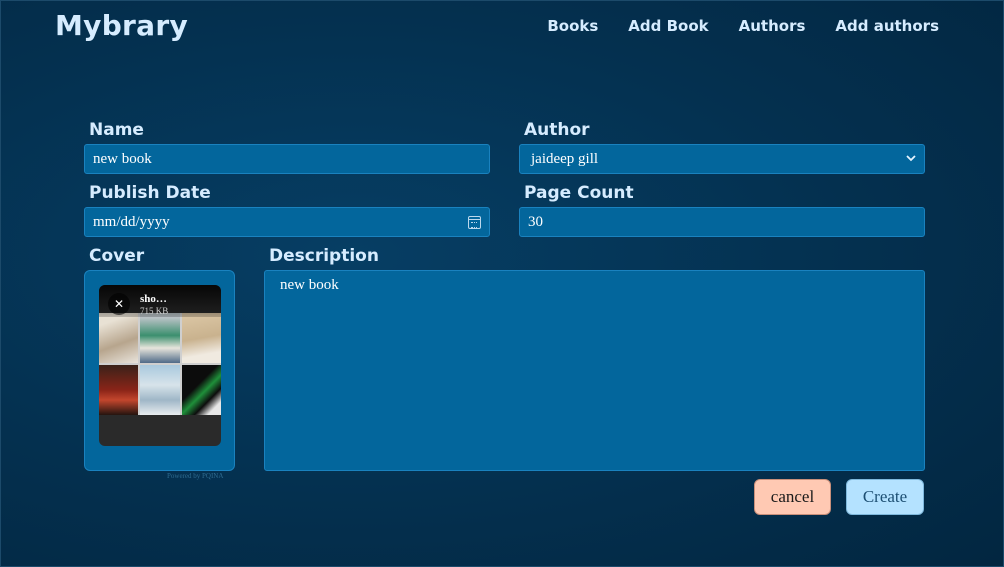  I want to click on description-value: new book, so click(309, 285).